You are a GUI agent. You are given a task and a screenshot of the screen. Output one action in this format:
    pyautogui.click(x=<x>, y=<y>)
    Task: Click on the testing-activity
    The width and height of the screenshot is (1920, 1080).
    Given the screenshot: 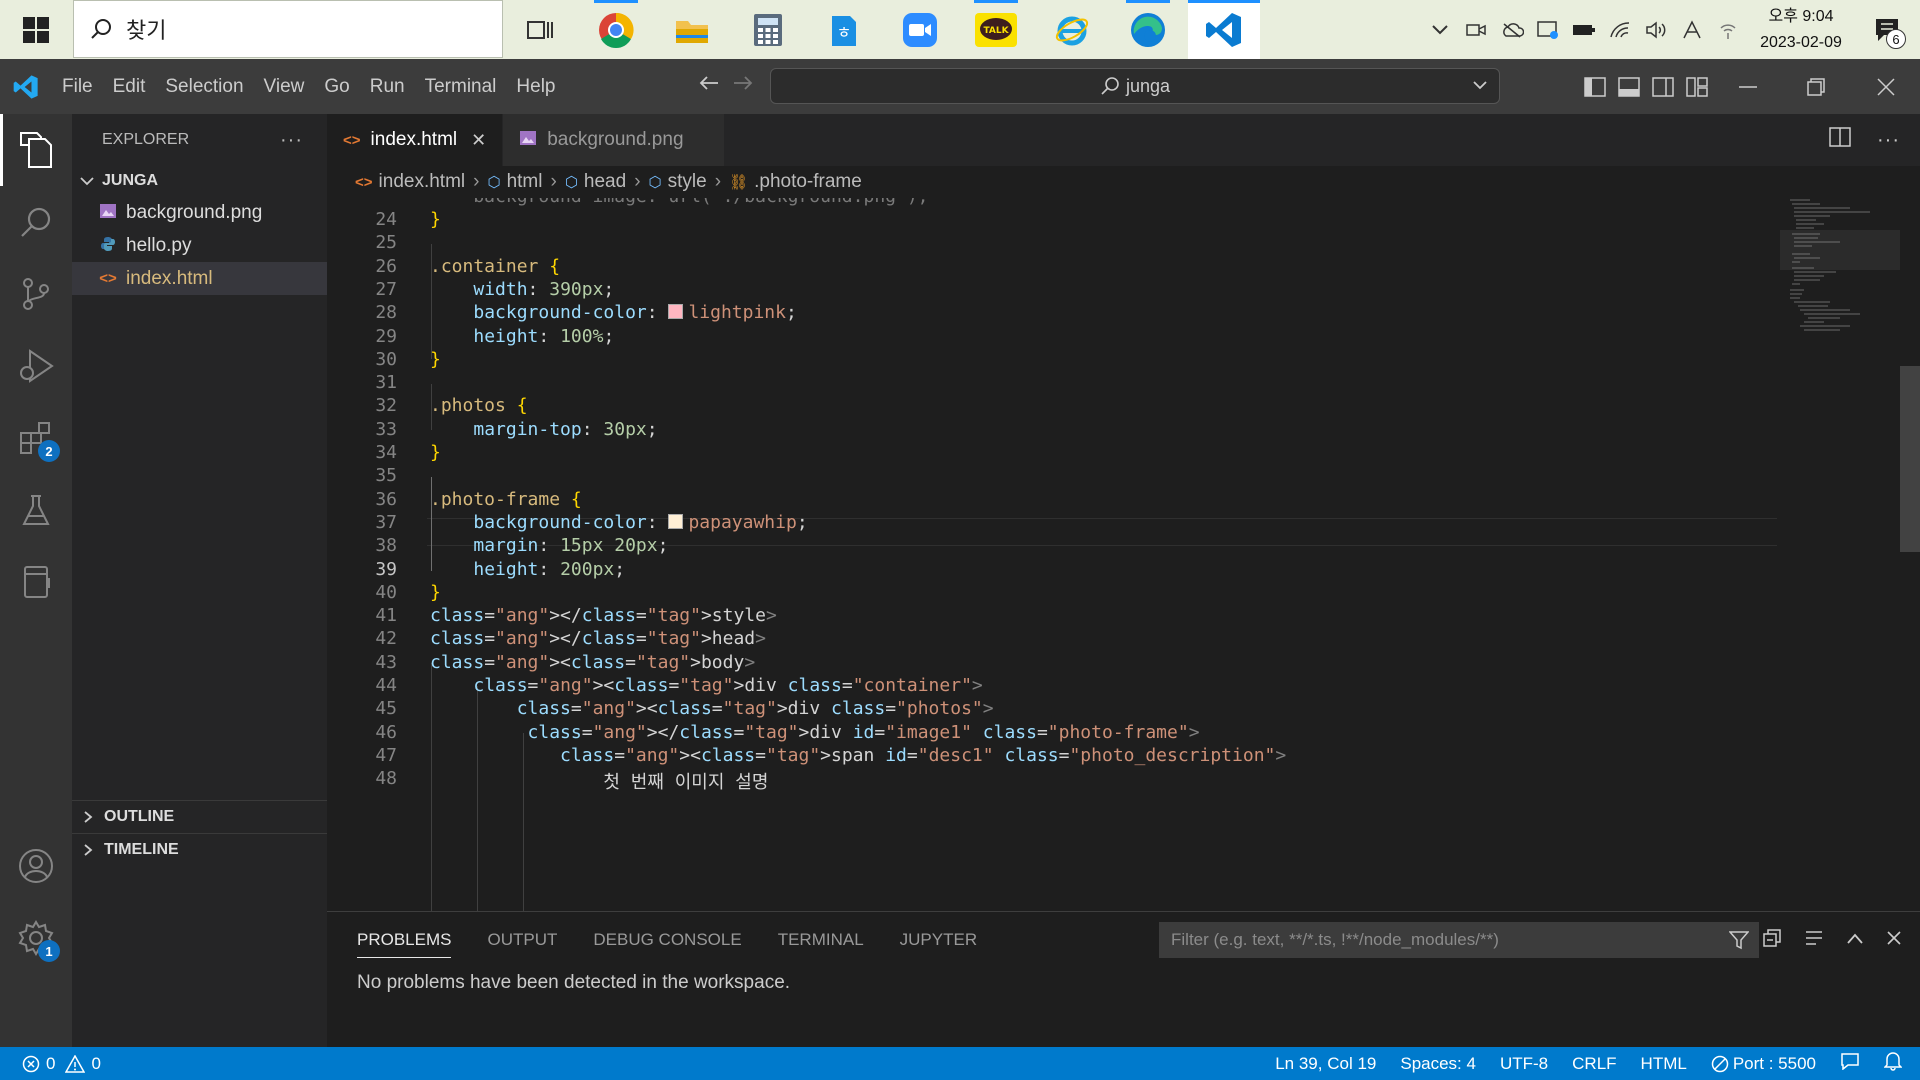 What is the action you would take?
    pyautogui.click(x=36, y=510)
    